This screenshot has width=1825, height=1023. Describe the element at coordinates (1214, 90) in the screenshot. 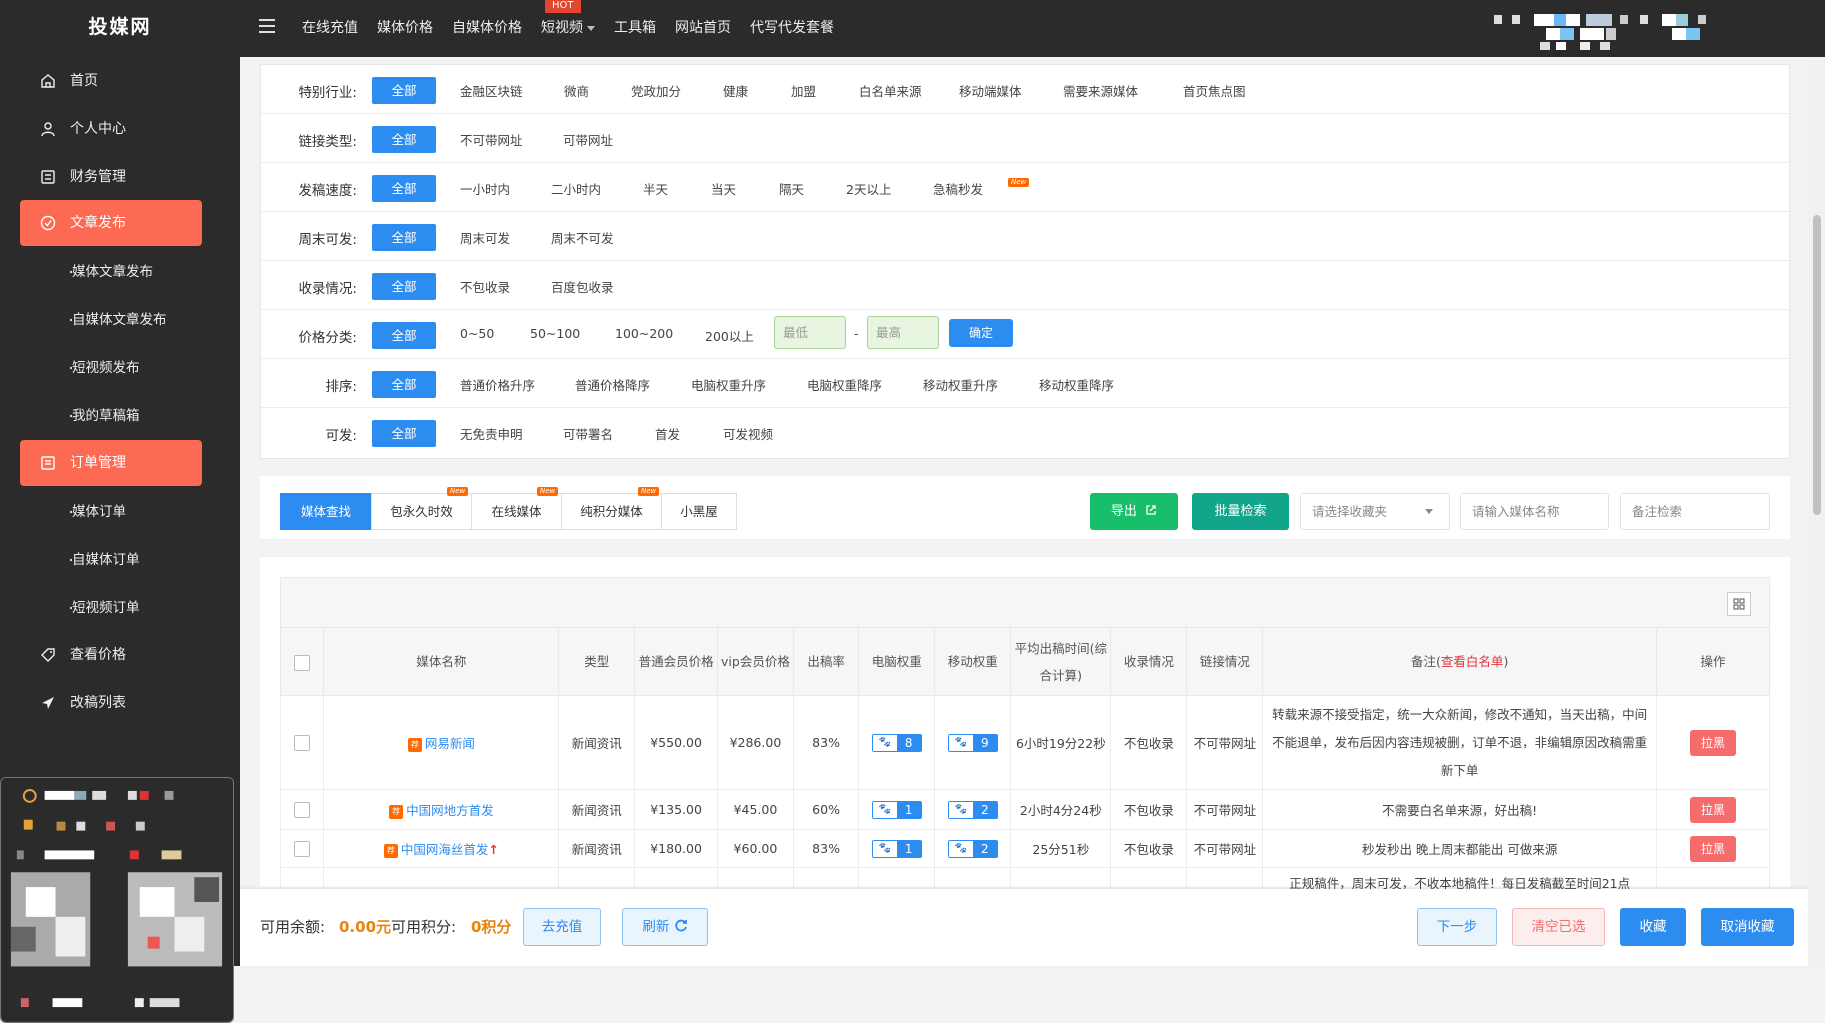

I see `filter-option: 首页焦点图` at that location.